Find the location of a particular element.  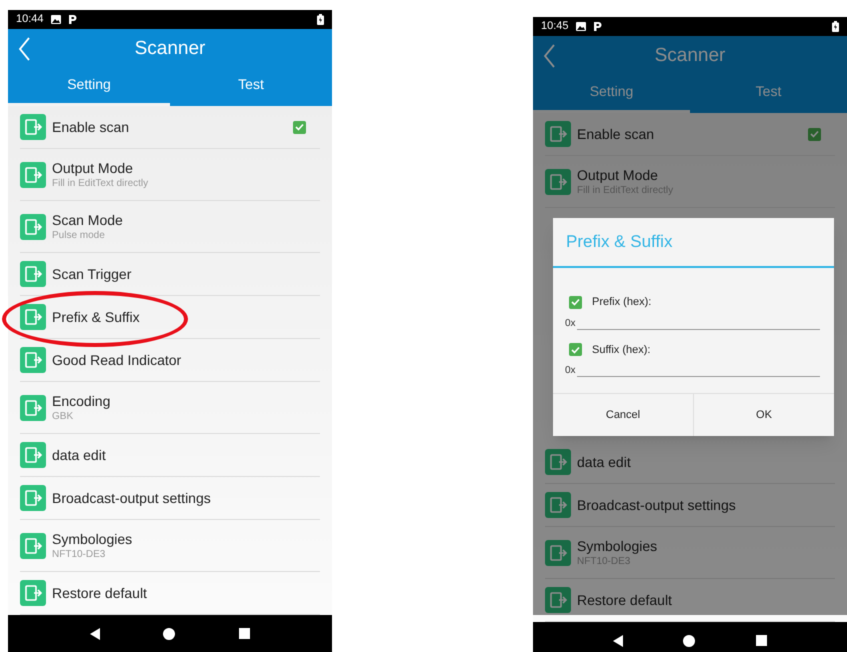

settings-row: Scan Mode Pulse mode is located at coordinates (170, 227).